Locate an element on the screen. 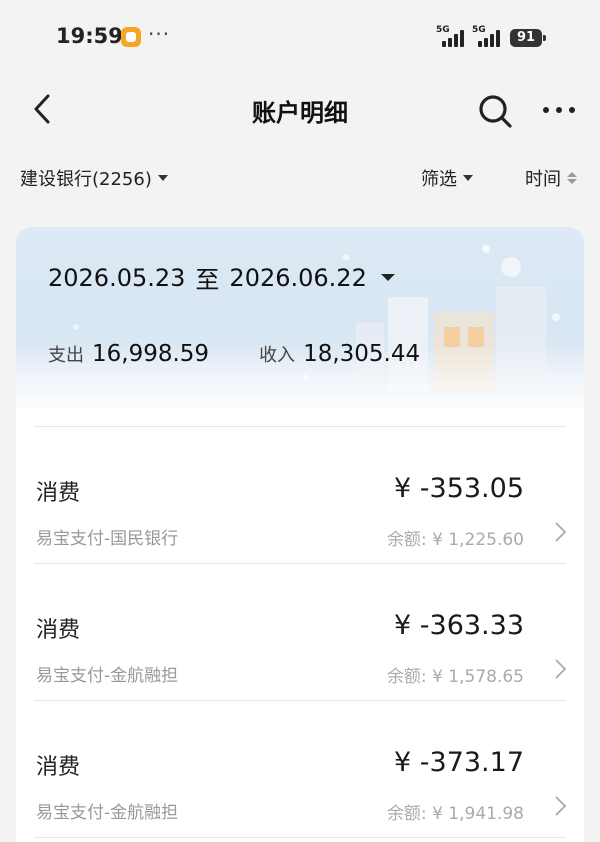 This screenshot has width=600, height=842. status-bar: 19:59 ··· 5G 5G 91 is located at coordinates (300, 38).